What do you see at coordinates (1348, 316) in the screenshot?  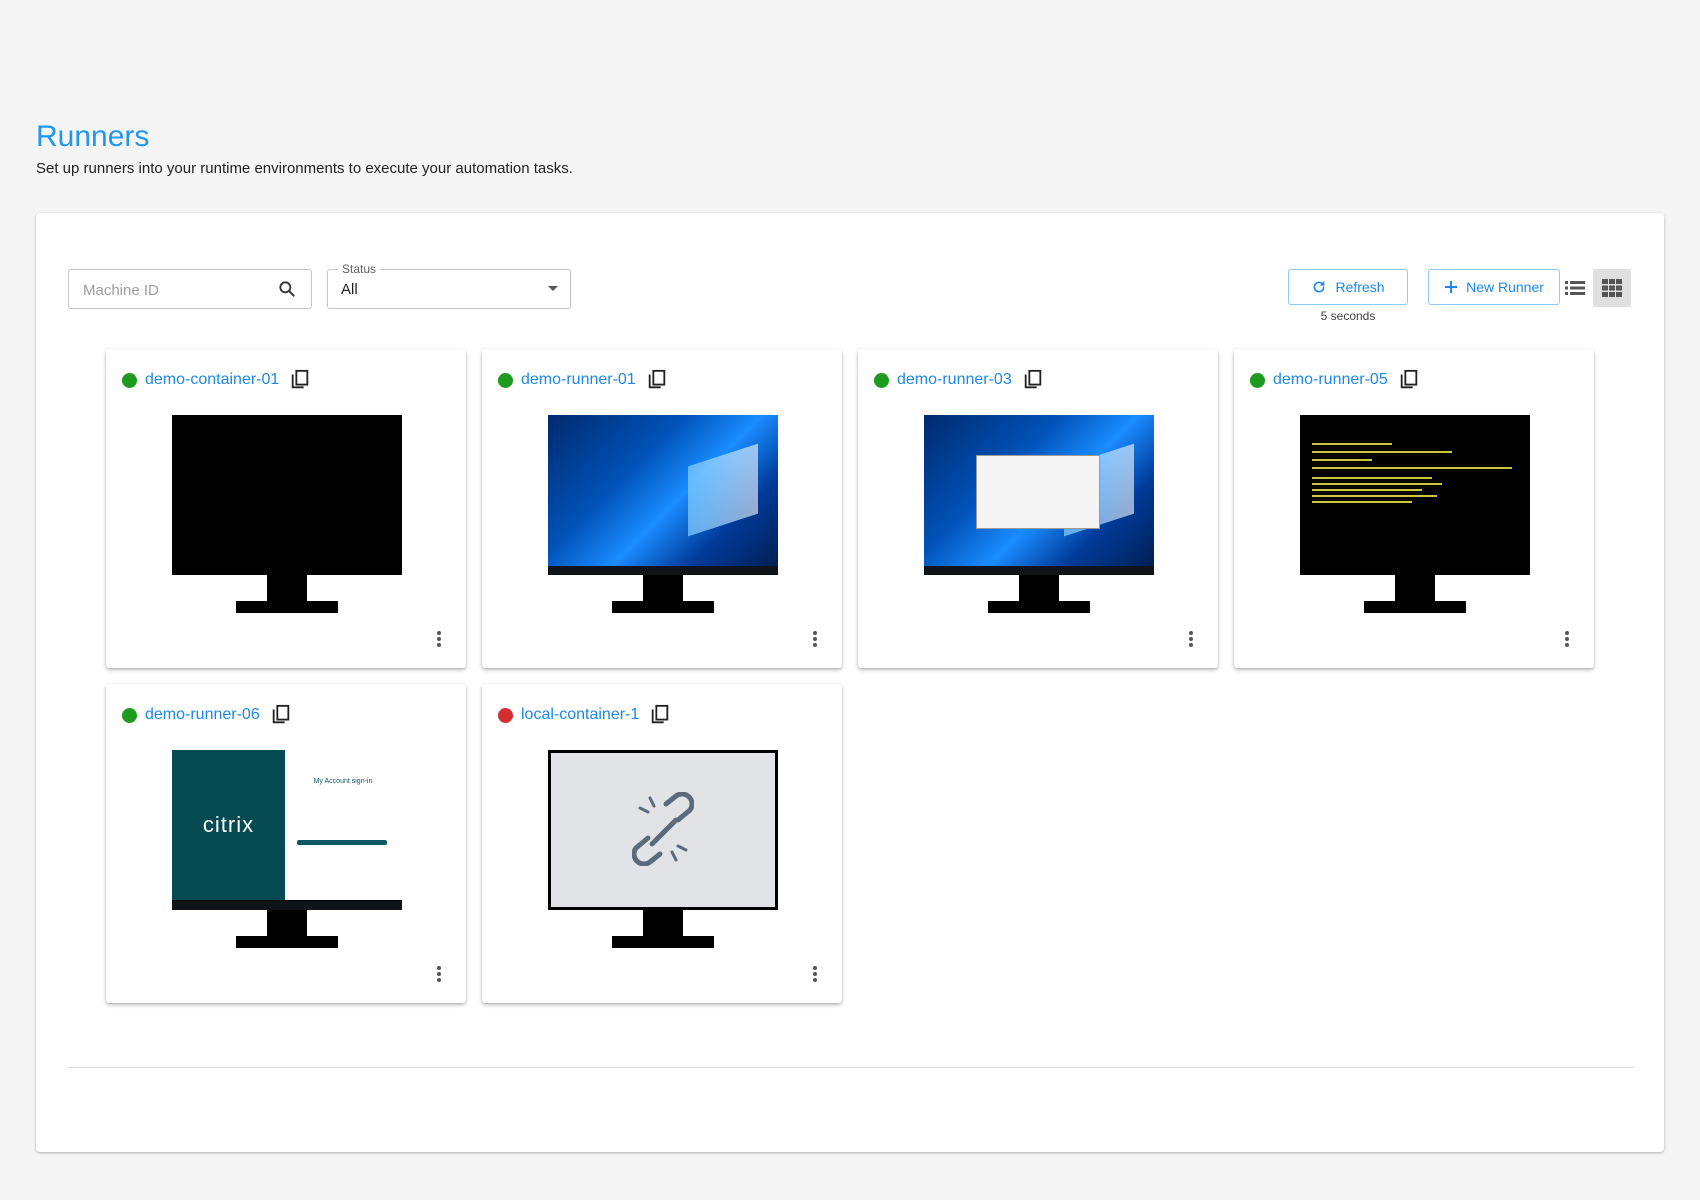 I see `refresh-interval: 5 seconds` at bounding box center [1348, 316].